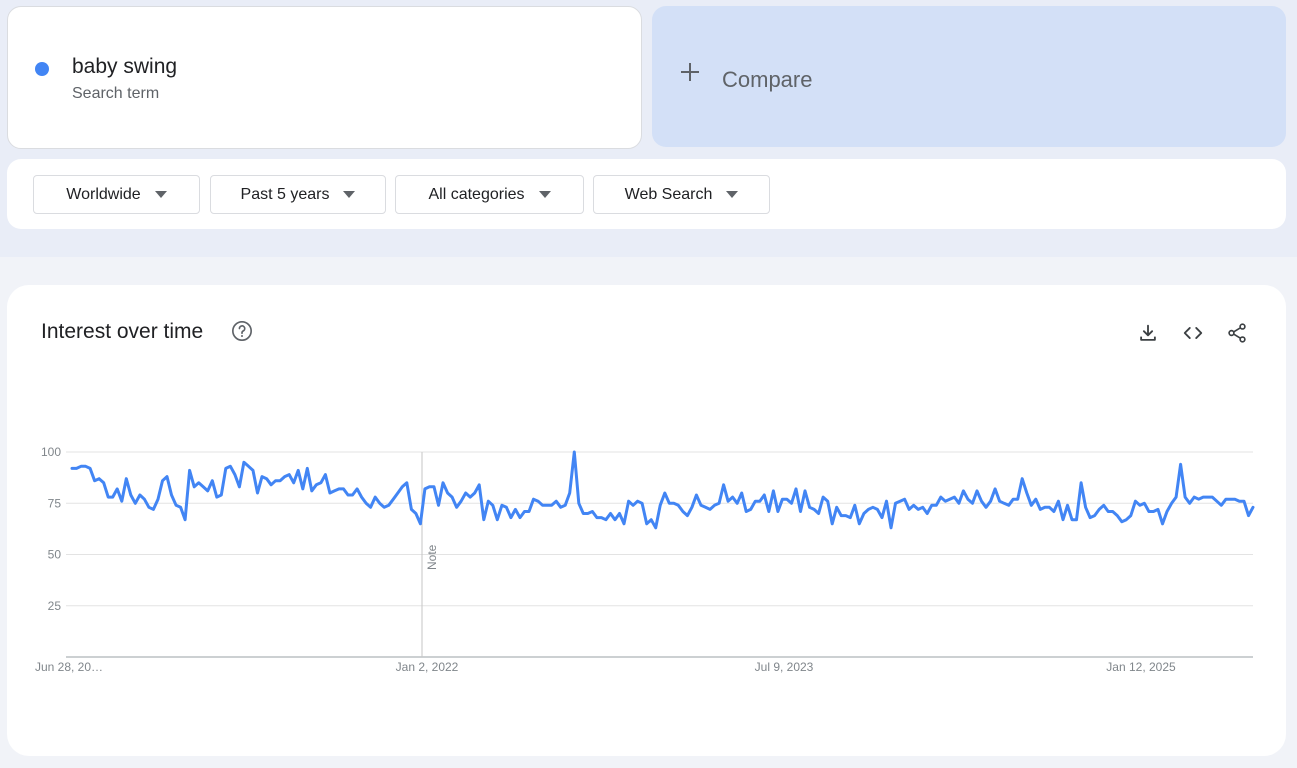  Describe the element at coordinates (690, 72) in the screenshot. I see `plus-icon` at that location.